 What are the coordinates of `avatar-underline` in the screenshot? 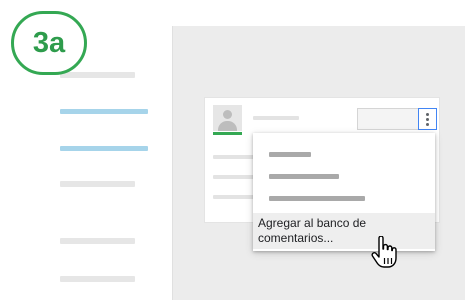 It's located at (227, 133).